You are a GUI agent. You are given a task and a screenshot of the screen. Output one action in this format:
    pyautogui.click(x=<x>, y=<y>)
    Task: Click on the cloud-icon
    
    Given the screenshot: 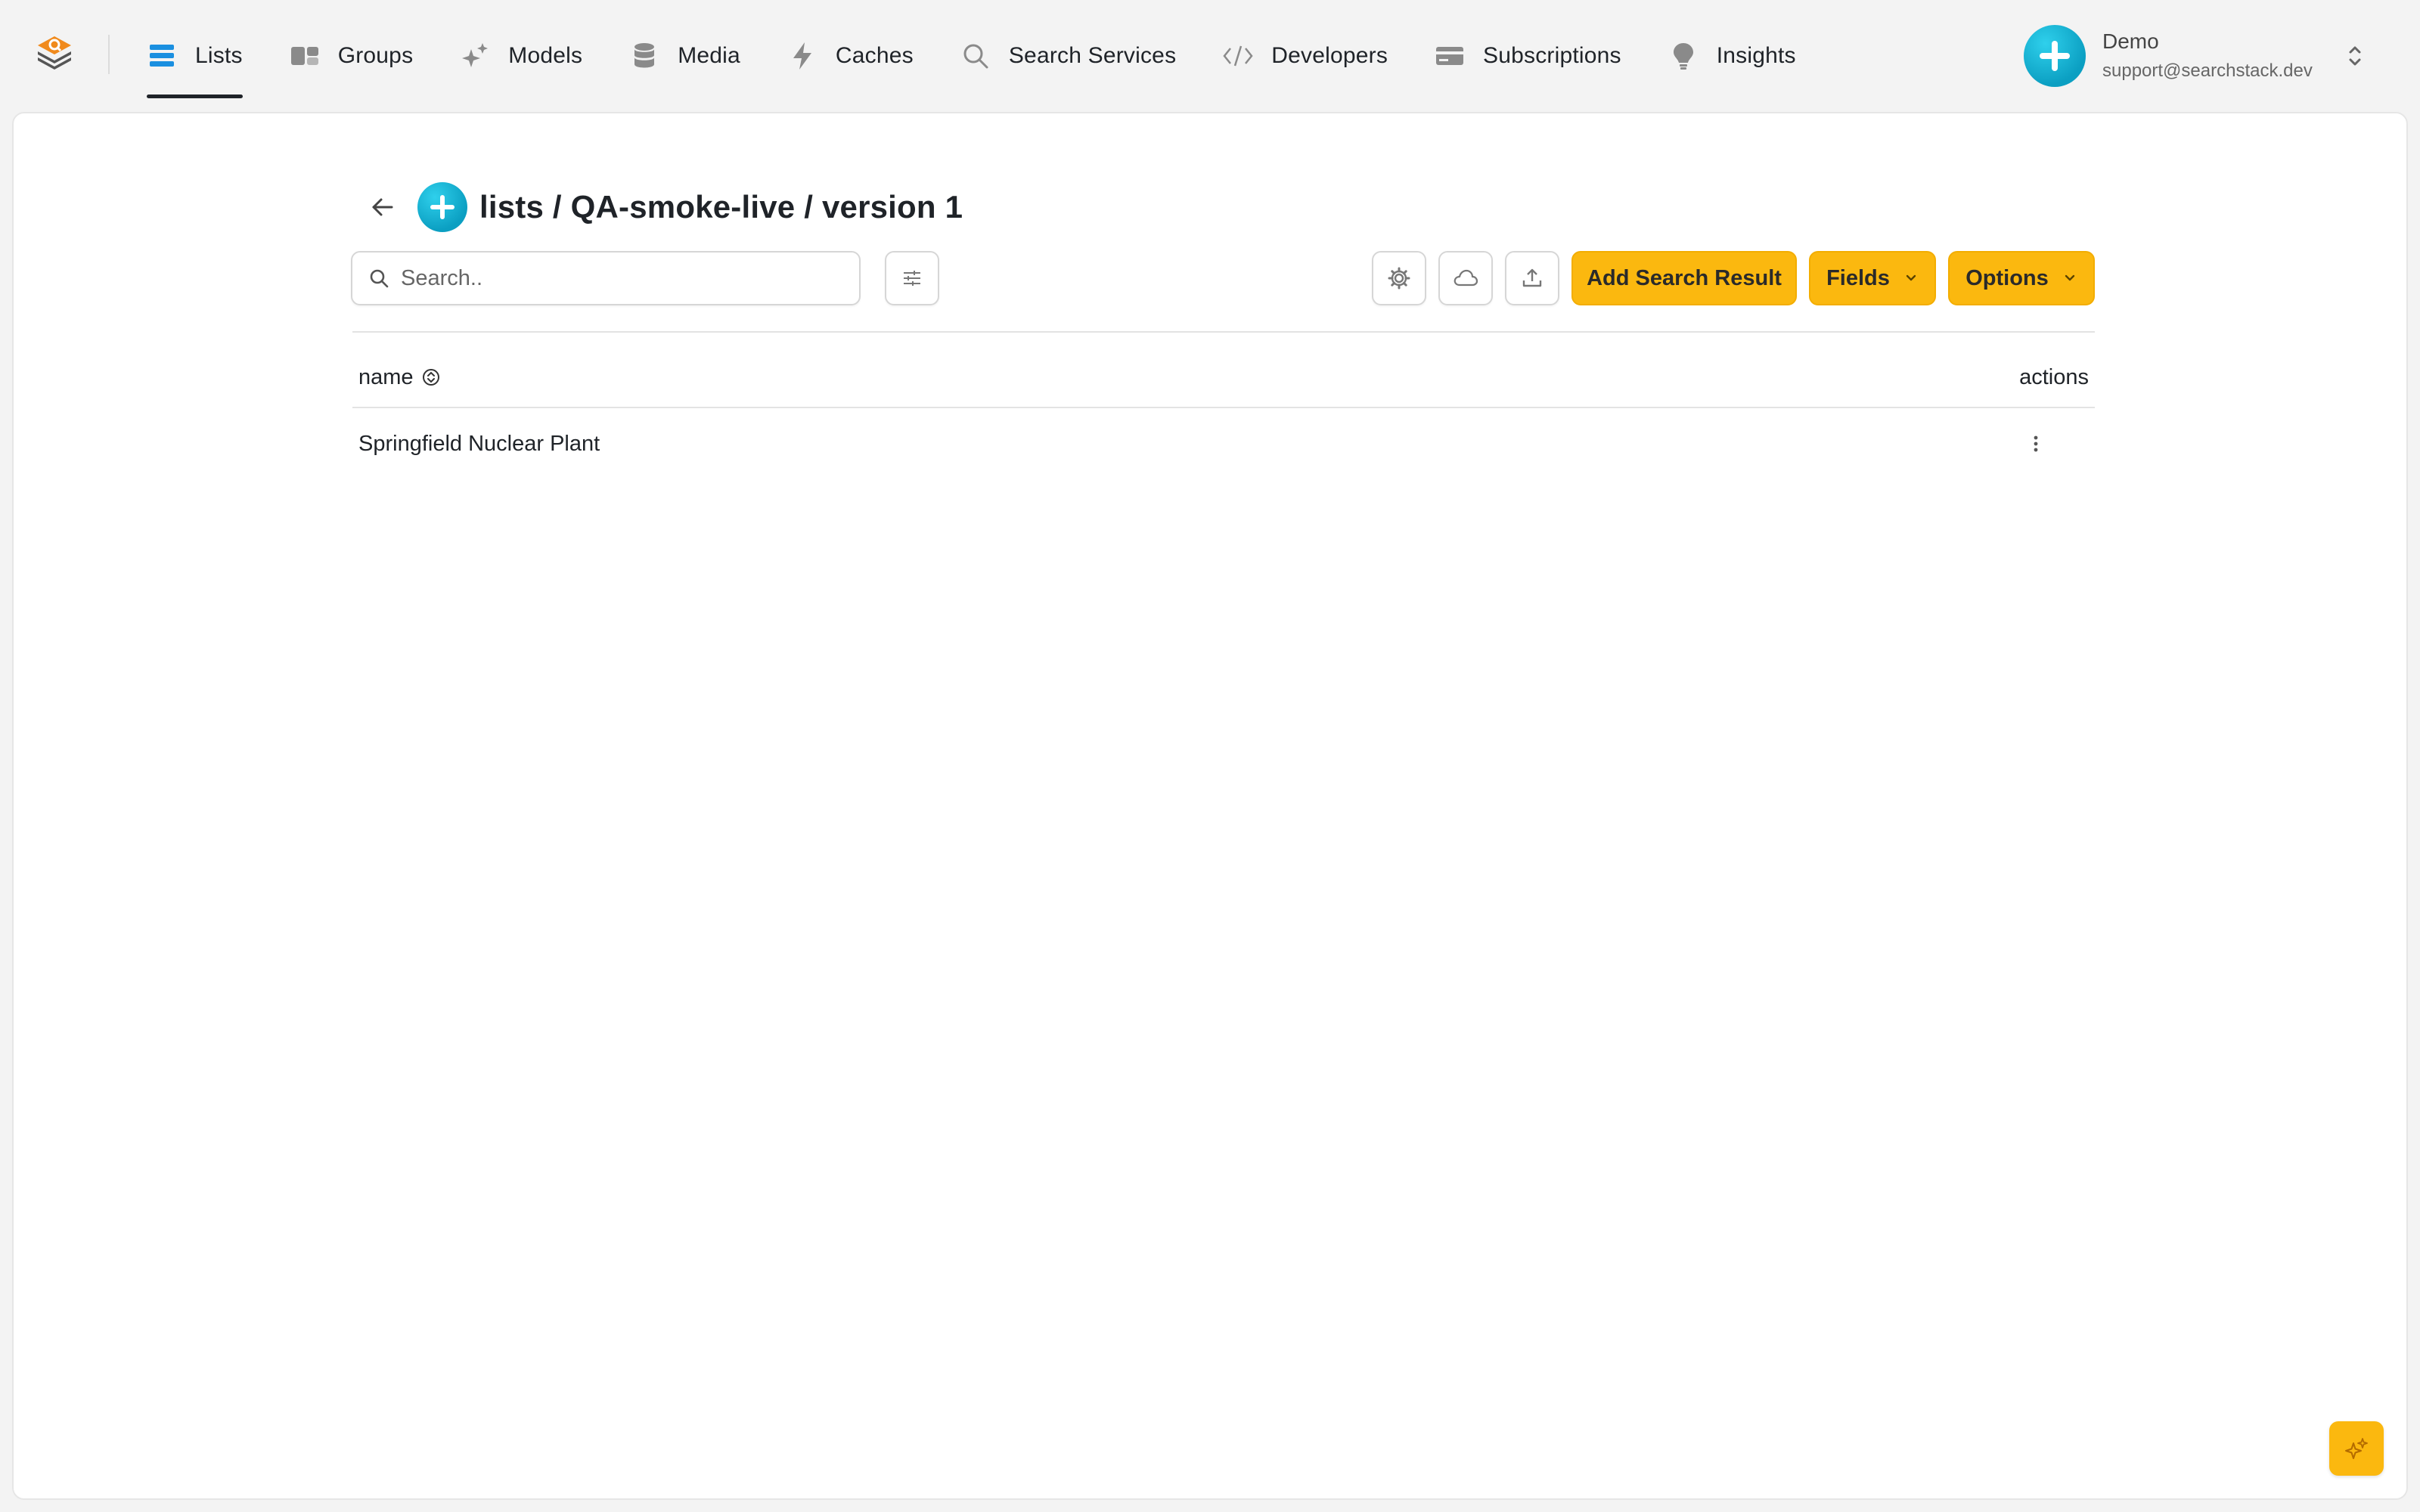 What is the action you would take?
    pyautogui.click(x=1466, y=278)
    